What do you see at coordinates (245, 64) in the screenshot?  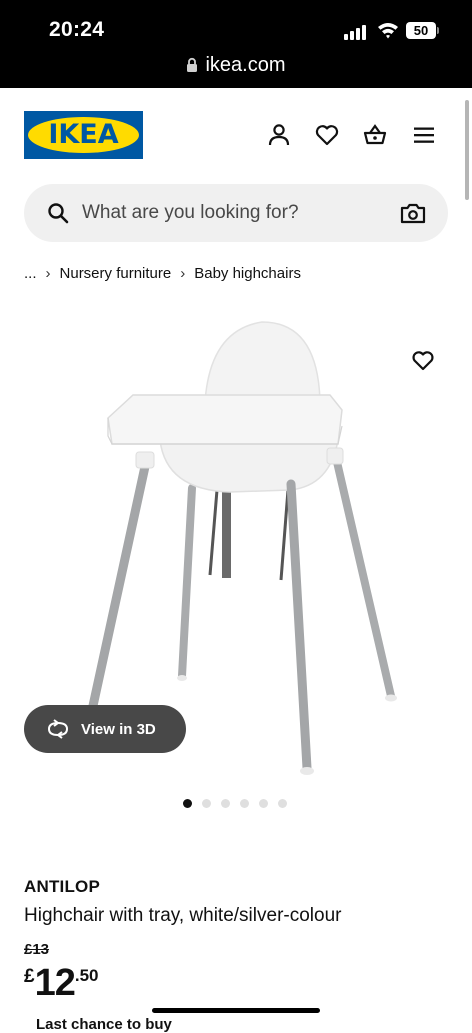 I see `url-text: ikea.com` at bounding box center [245, 64].